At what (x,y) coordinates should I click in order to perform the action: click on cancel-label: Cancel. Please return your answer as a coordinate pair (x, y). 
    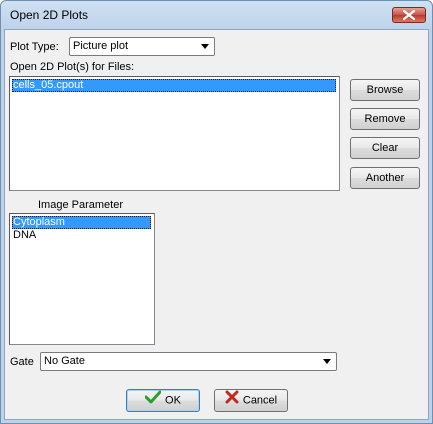
    Looking at the image, I should click on (260, 400).